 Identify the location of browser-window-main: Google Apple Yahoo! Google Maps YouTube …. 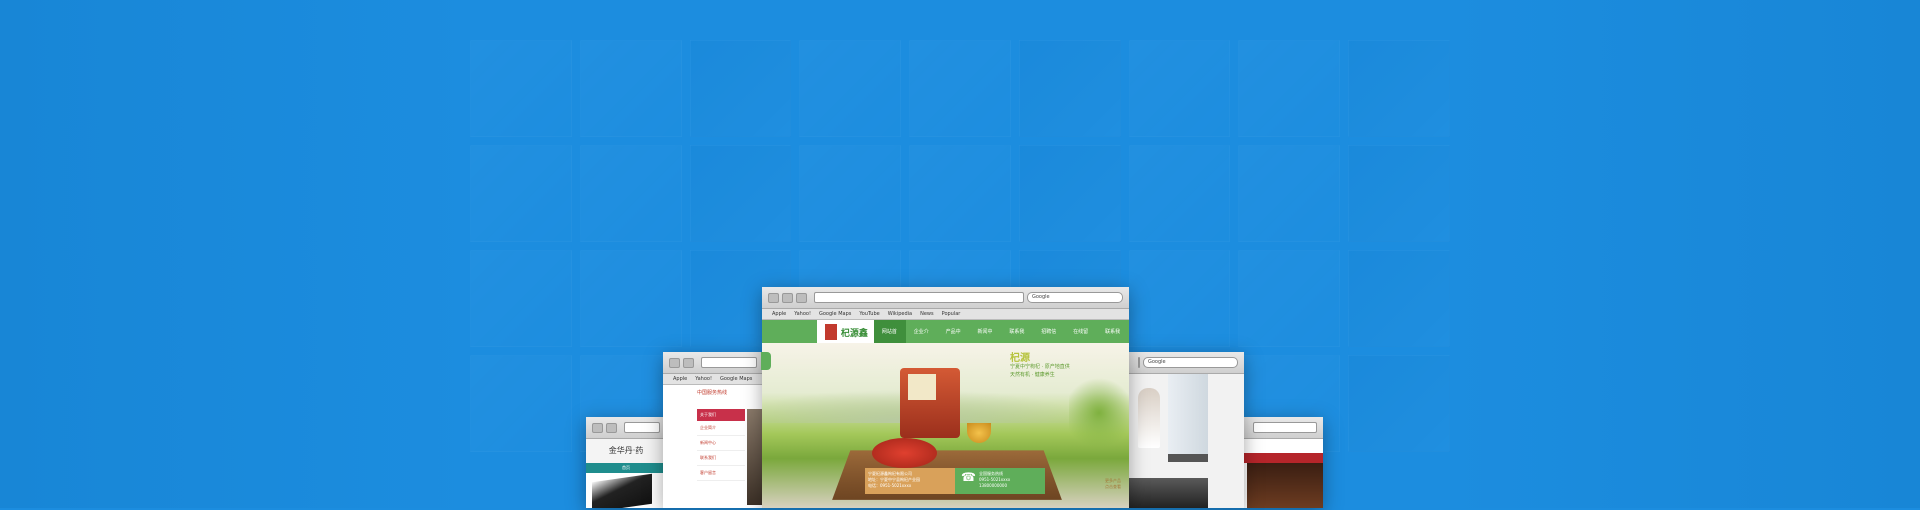
(945, 397).